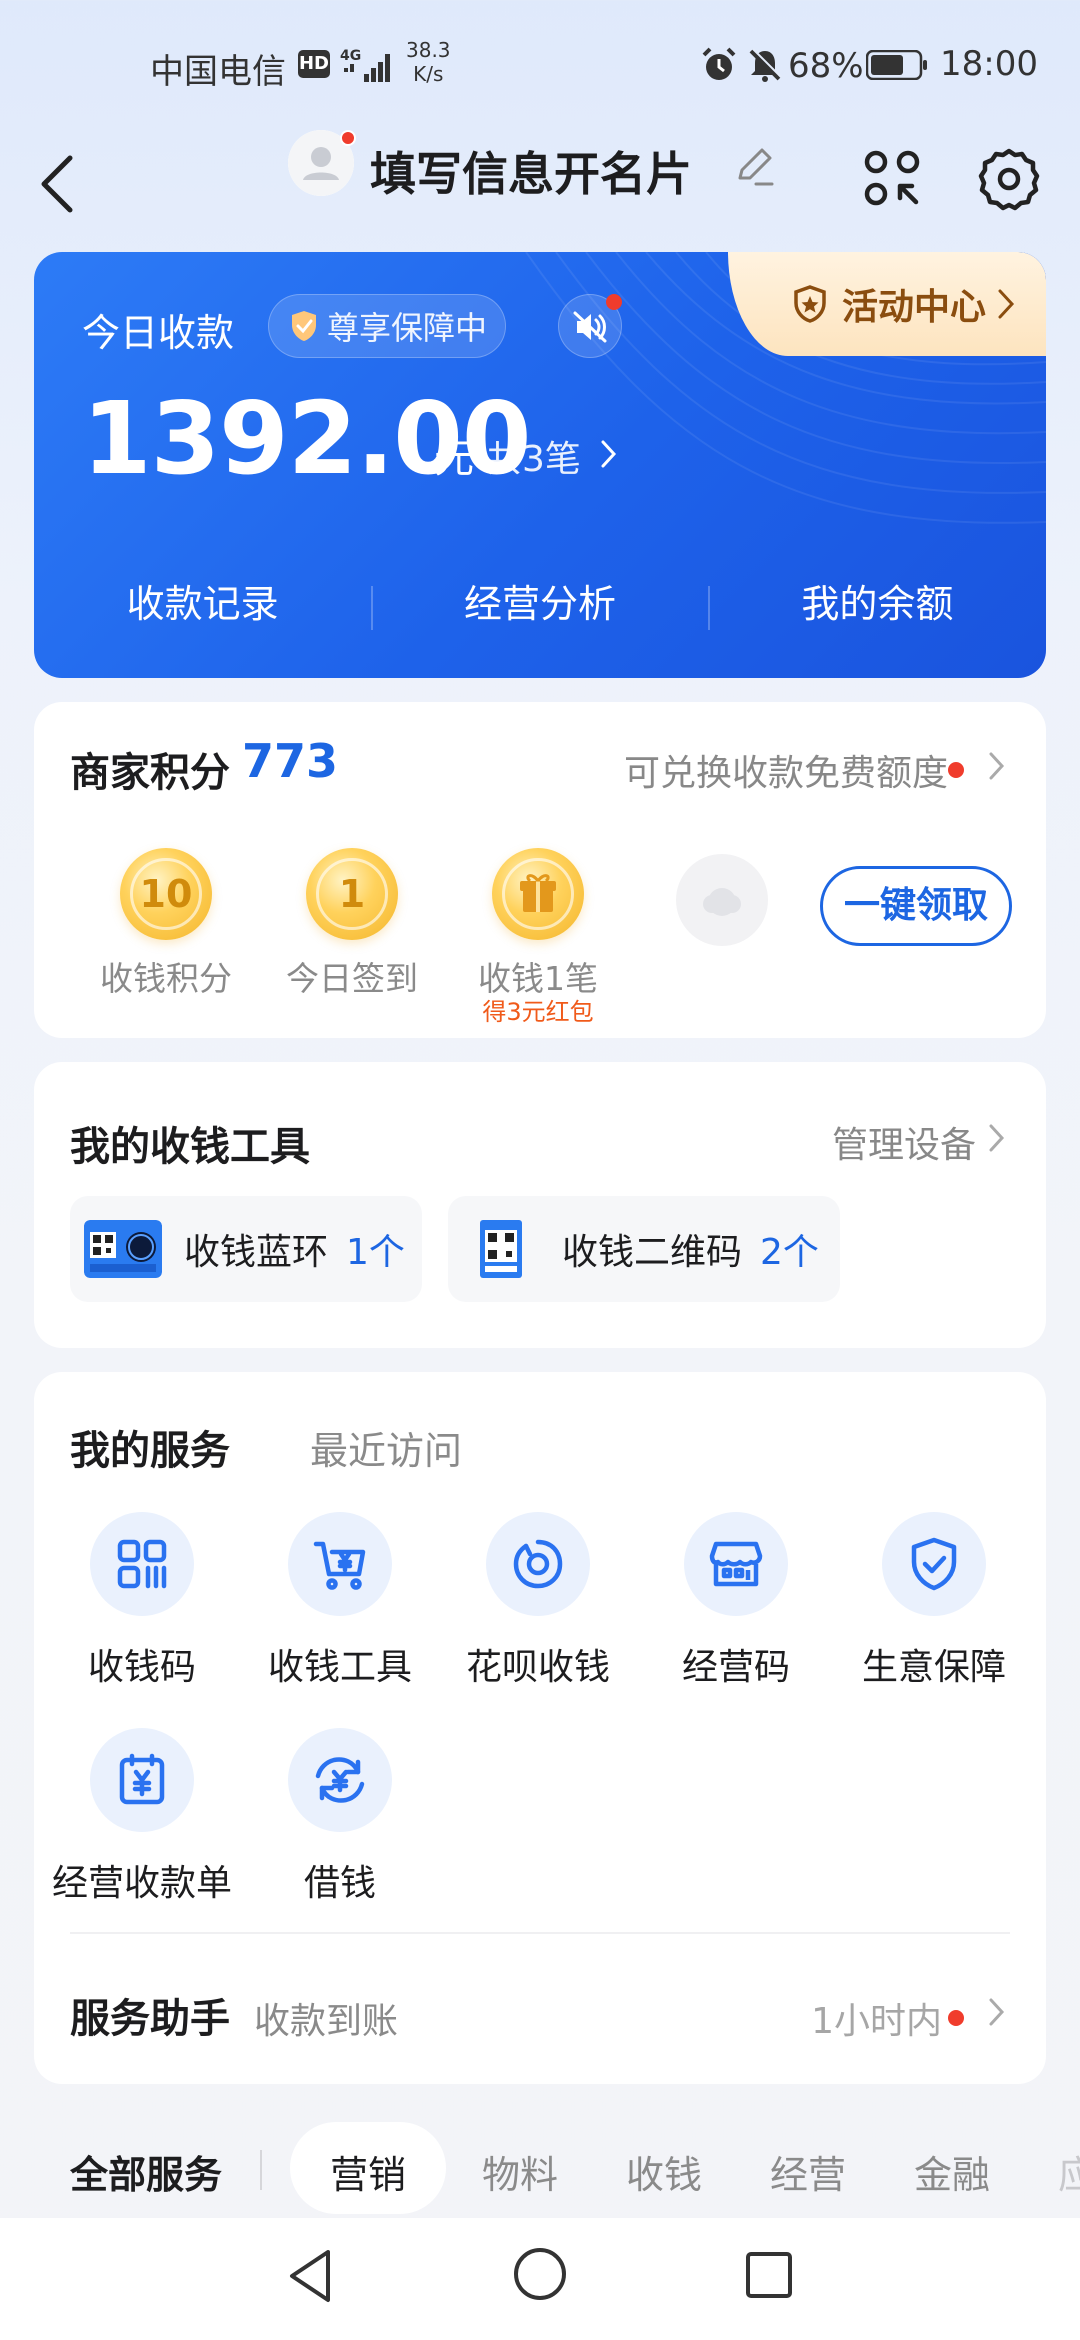 The height and width of the screenshot is (2340, 1080). What do you see at coordinates (290, 761) in the screenshot?
I see `points-value: 773` at bounding box center [290, 761].